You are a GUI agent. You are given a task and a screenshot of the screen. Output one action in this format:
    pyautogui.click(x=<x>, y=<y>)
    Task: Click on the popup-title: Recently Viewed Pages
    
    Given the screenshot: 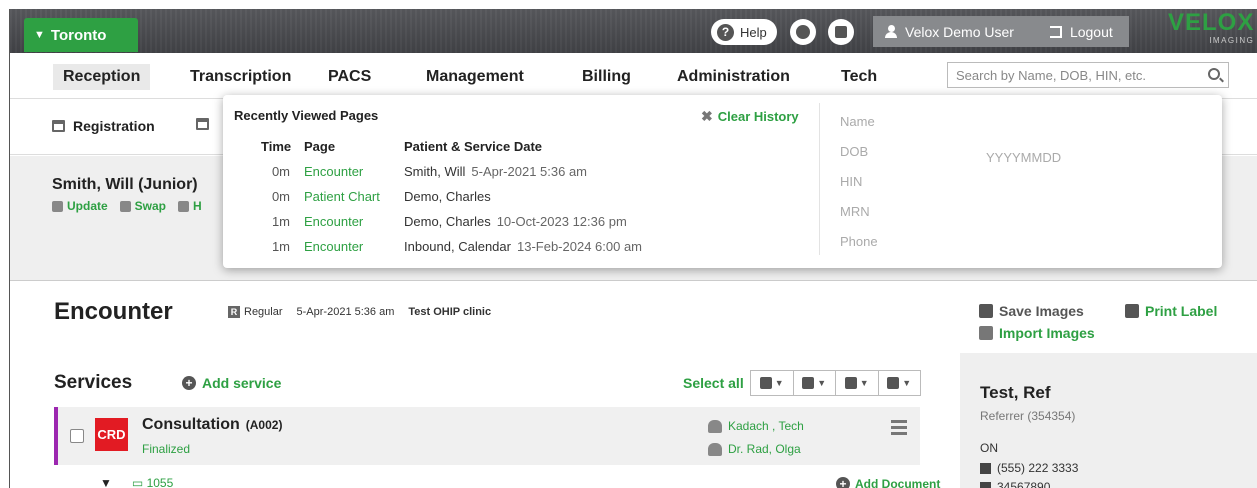 What is the action you would take?
    pyautogui.click(x=306, y=115)
    